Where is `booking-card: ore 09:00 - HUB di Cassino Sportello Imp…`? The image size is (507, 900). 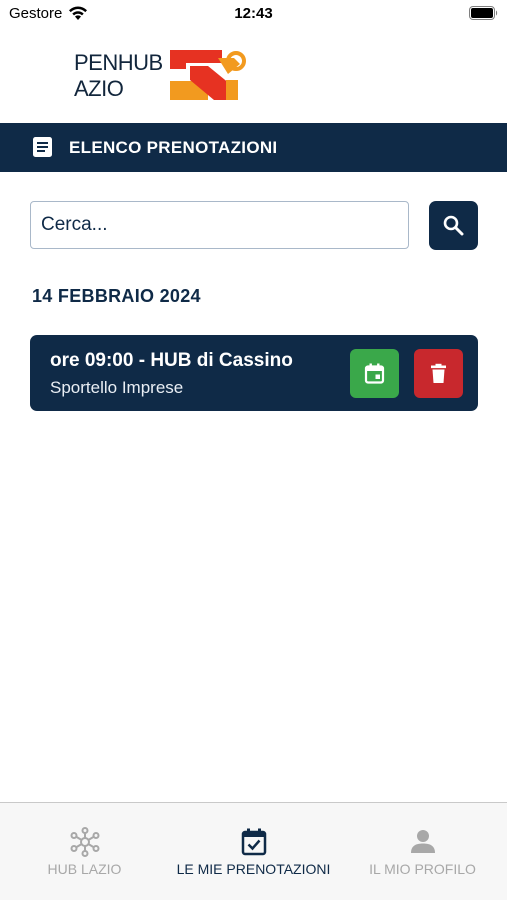 booking-card: ore 09:00 - HUB di Cassino Sportello Imp… is located at coordinates (254, 373).